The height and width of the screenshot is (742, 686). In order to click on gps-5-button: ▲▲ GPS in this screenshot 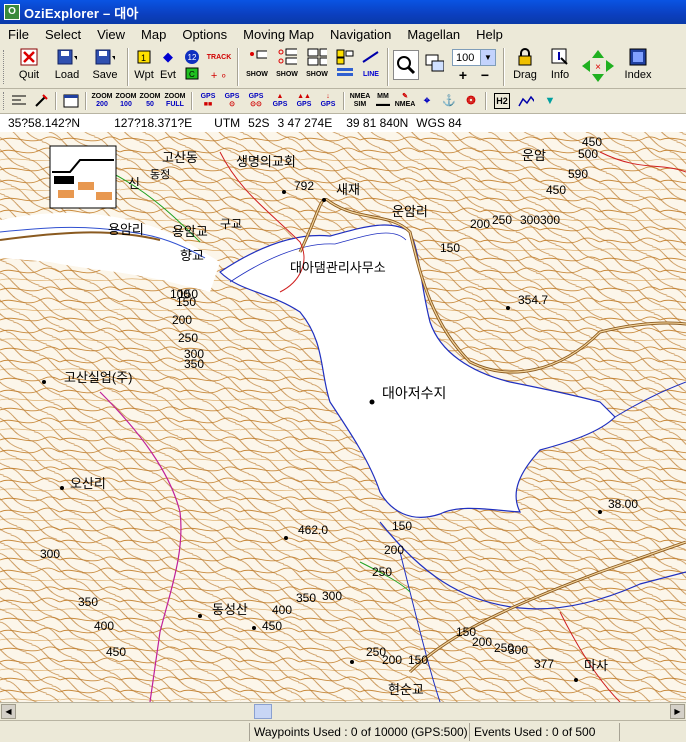, I will do `click(304, 101)`.